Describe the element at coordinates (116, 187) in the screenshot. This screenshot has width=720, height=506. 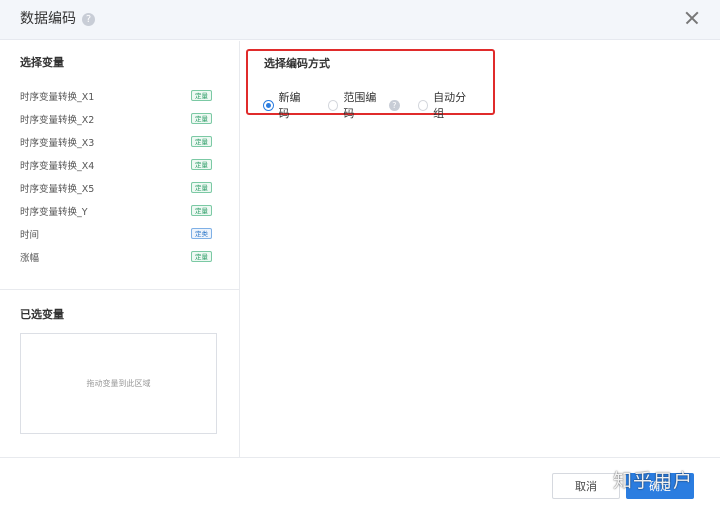
I see `variable-item: 时序变量转换_X5 定量` at that location.